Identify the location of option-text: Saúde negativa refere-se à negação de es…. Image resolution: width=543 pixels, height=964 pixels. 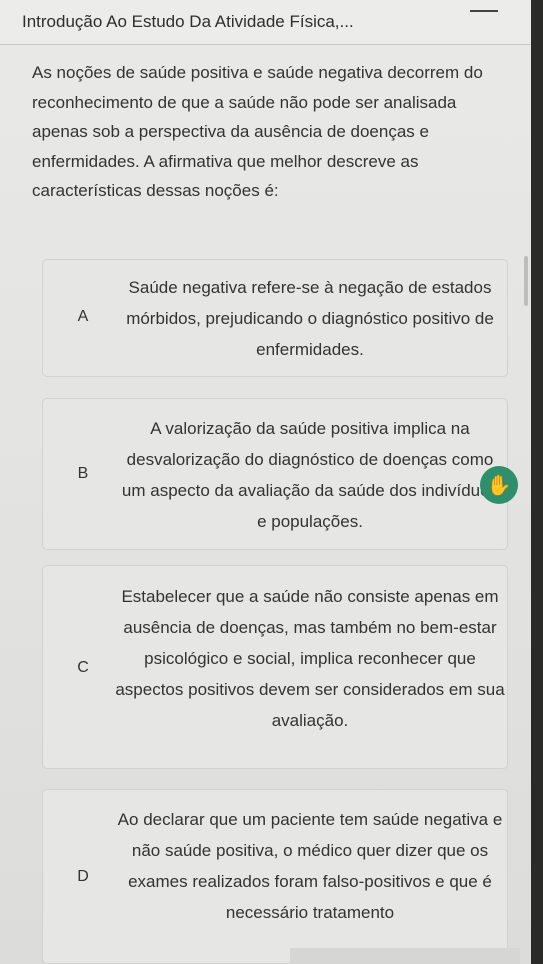
(310, 318).